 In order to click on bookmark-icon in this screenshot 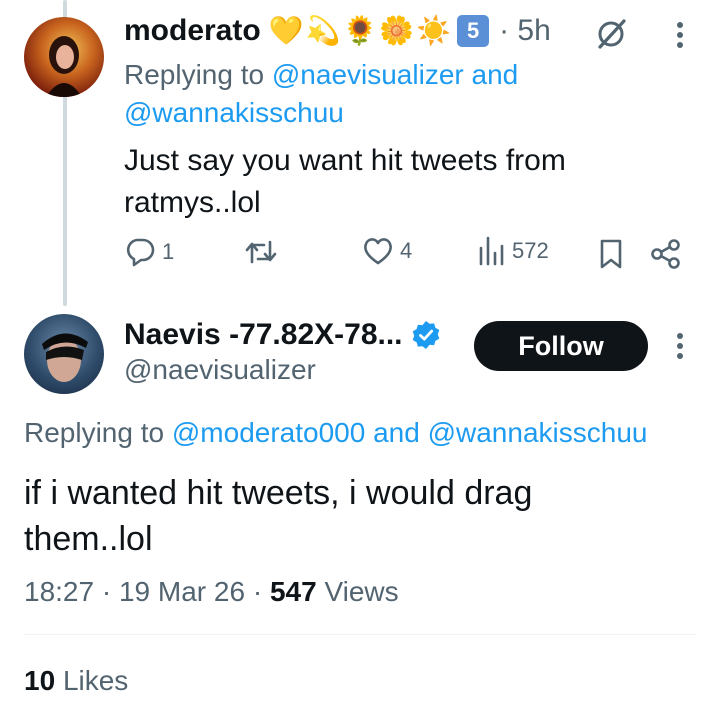, I will do `click(611, 256)`.